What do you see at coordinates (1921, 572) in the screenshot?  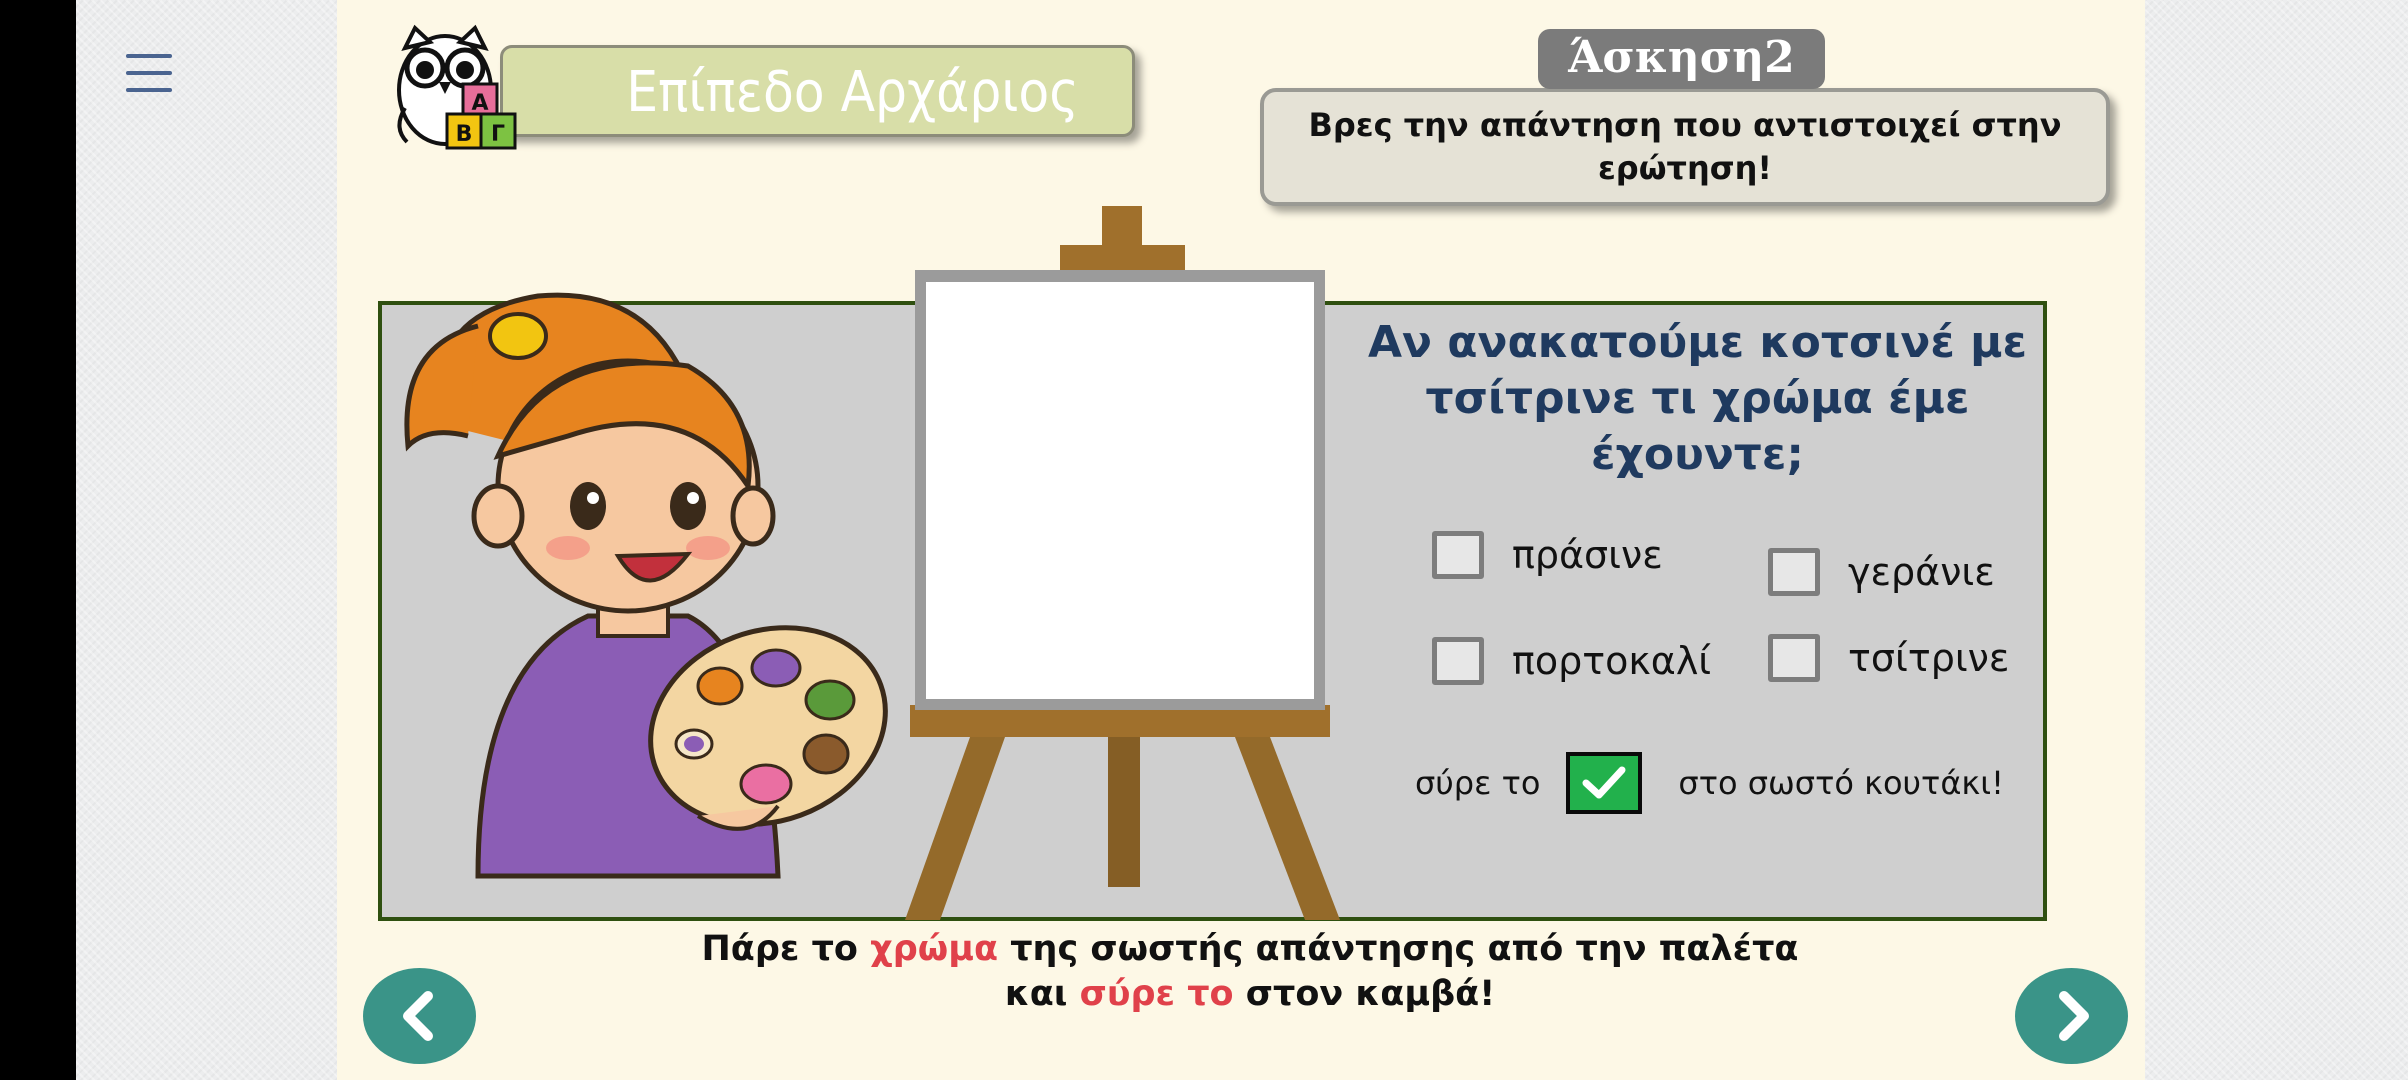 I see `option-label: γεράνιε` at bounding box center [1921, 572].